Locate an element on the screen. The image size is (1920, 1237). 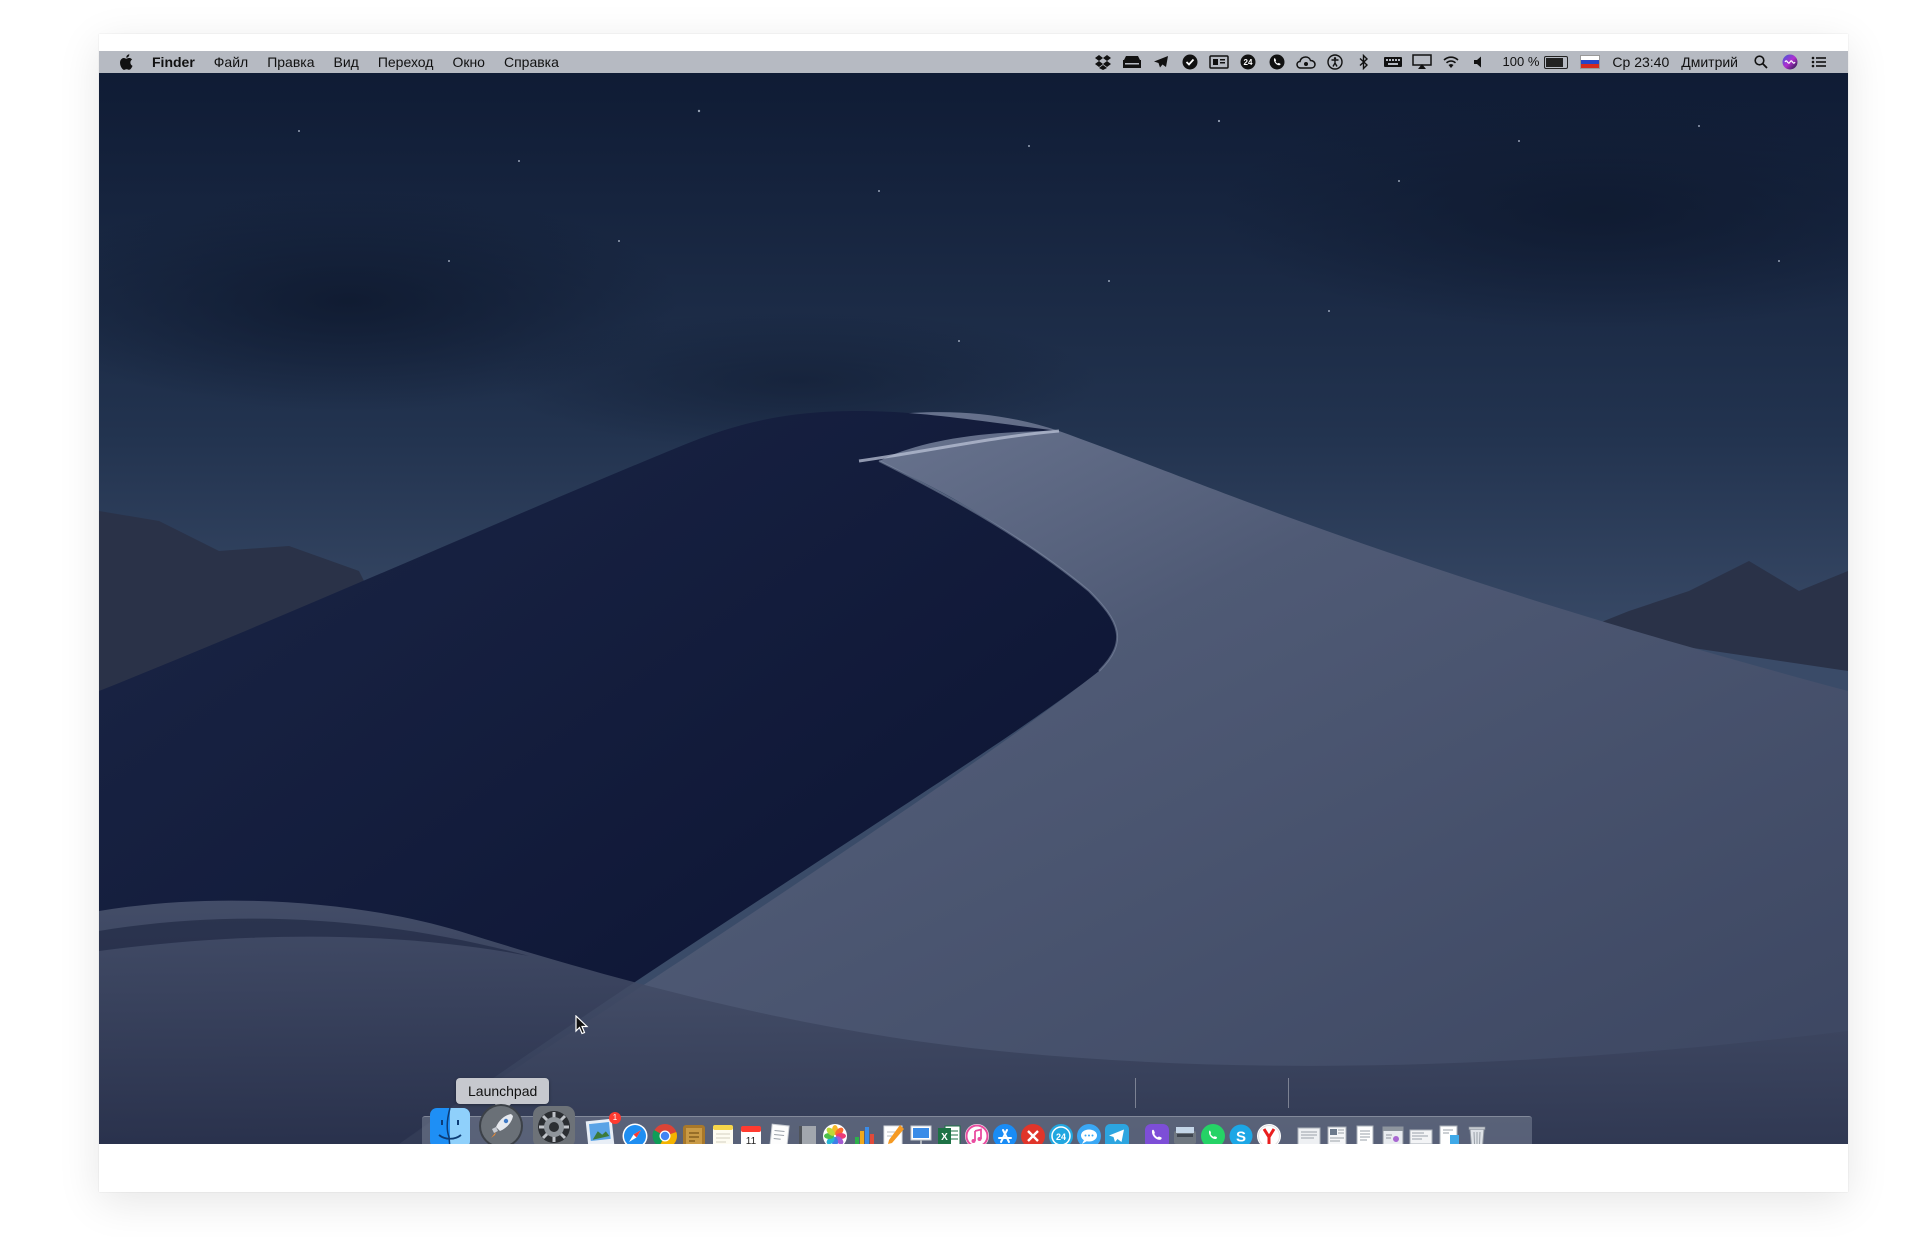
dock-app-numbers is located at coordinates (864, 1133).